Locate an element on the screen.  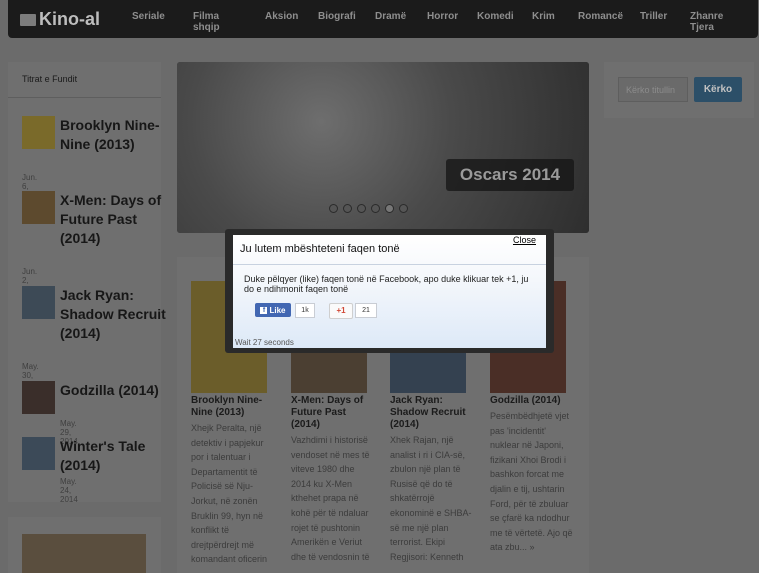
slider-pagination is located at coordinates (371, 208).